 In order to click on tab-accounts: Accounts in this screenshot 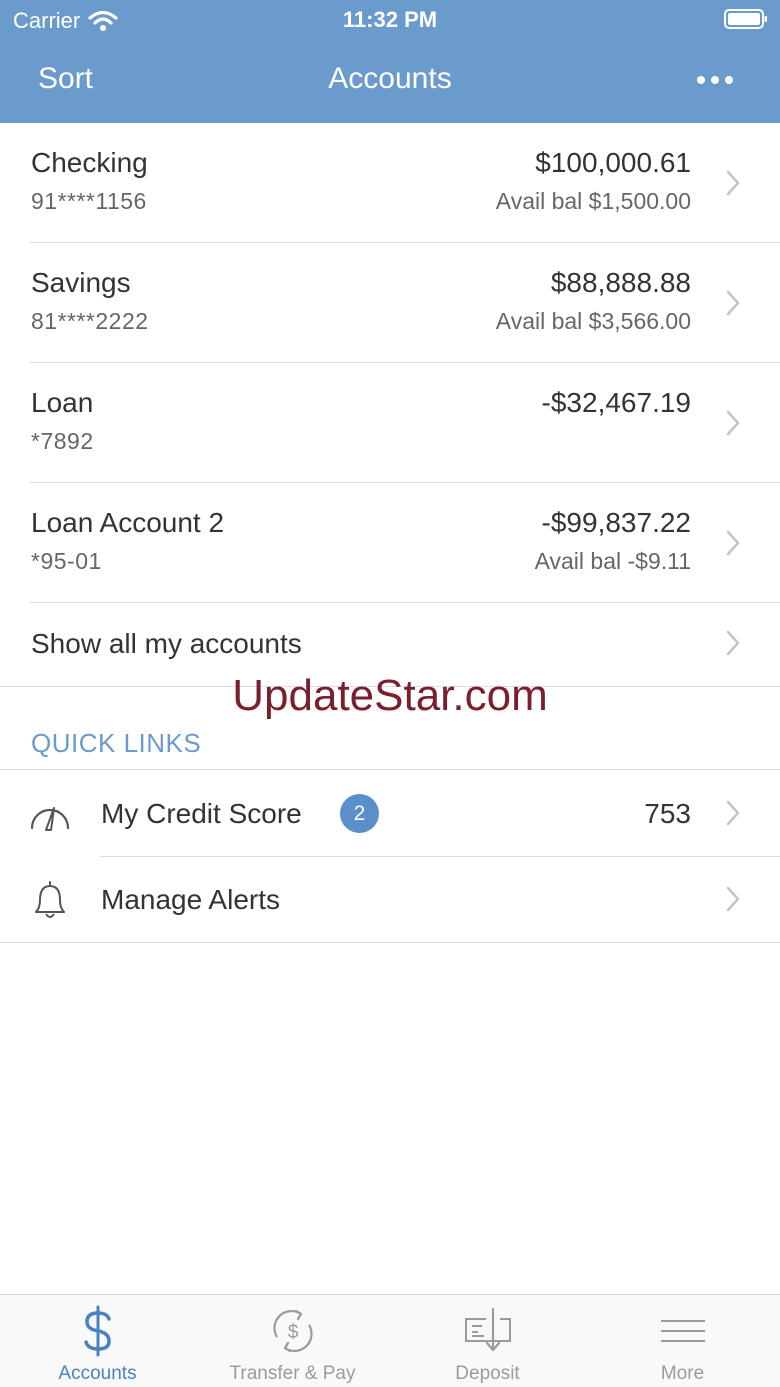, I will do `click(97, 1341)`.